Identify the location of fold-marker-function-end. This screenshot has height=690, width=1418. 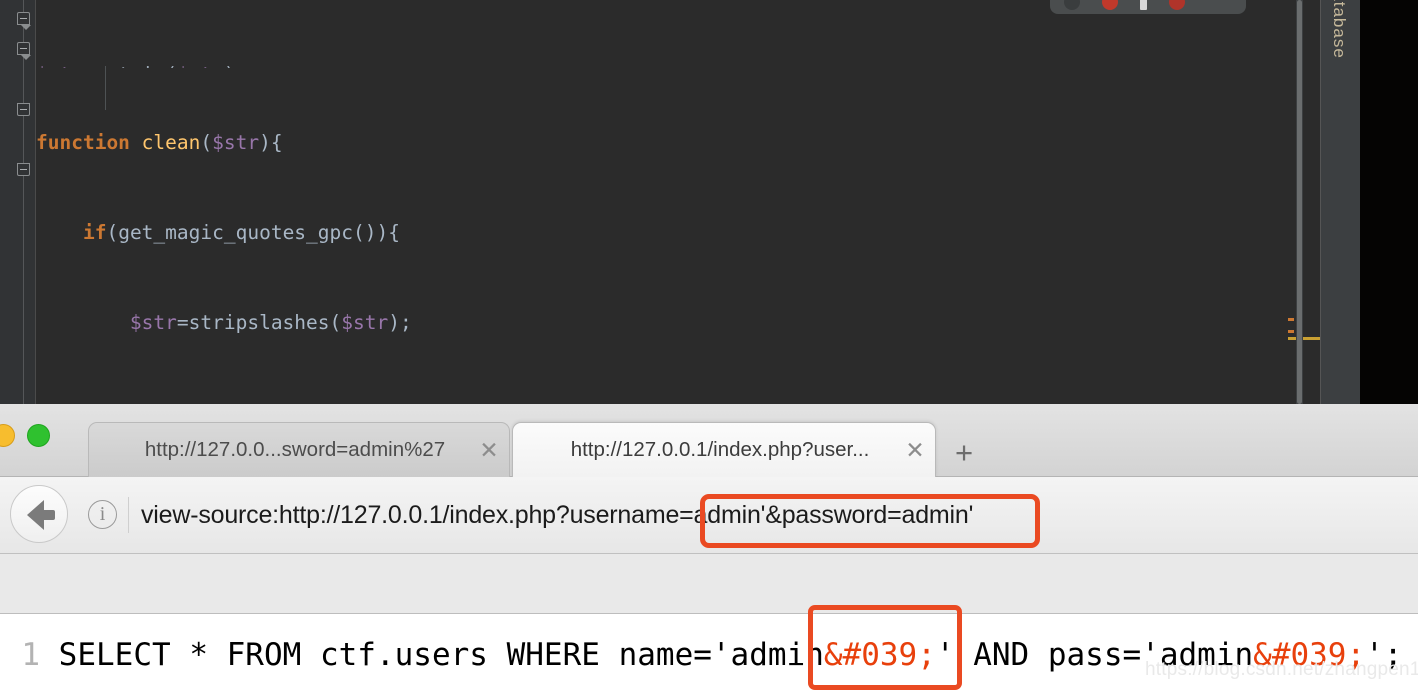
(23, 169).